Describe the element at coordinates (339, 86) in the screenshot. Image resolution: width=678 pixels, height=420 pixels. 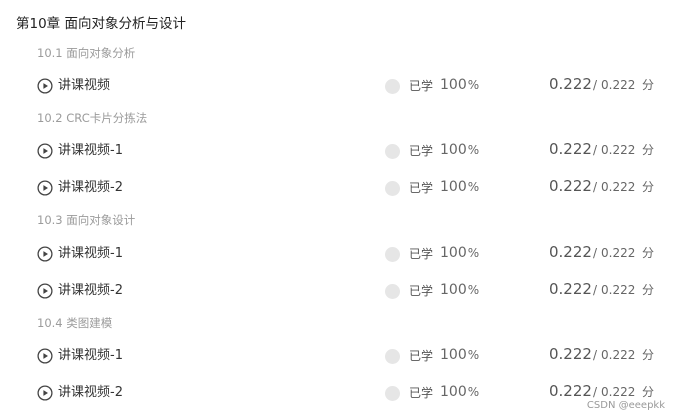
I see `lesson-row: 讲课视频 已学 100% 0.222/0.222 分` at that location.